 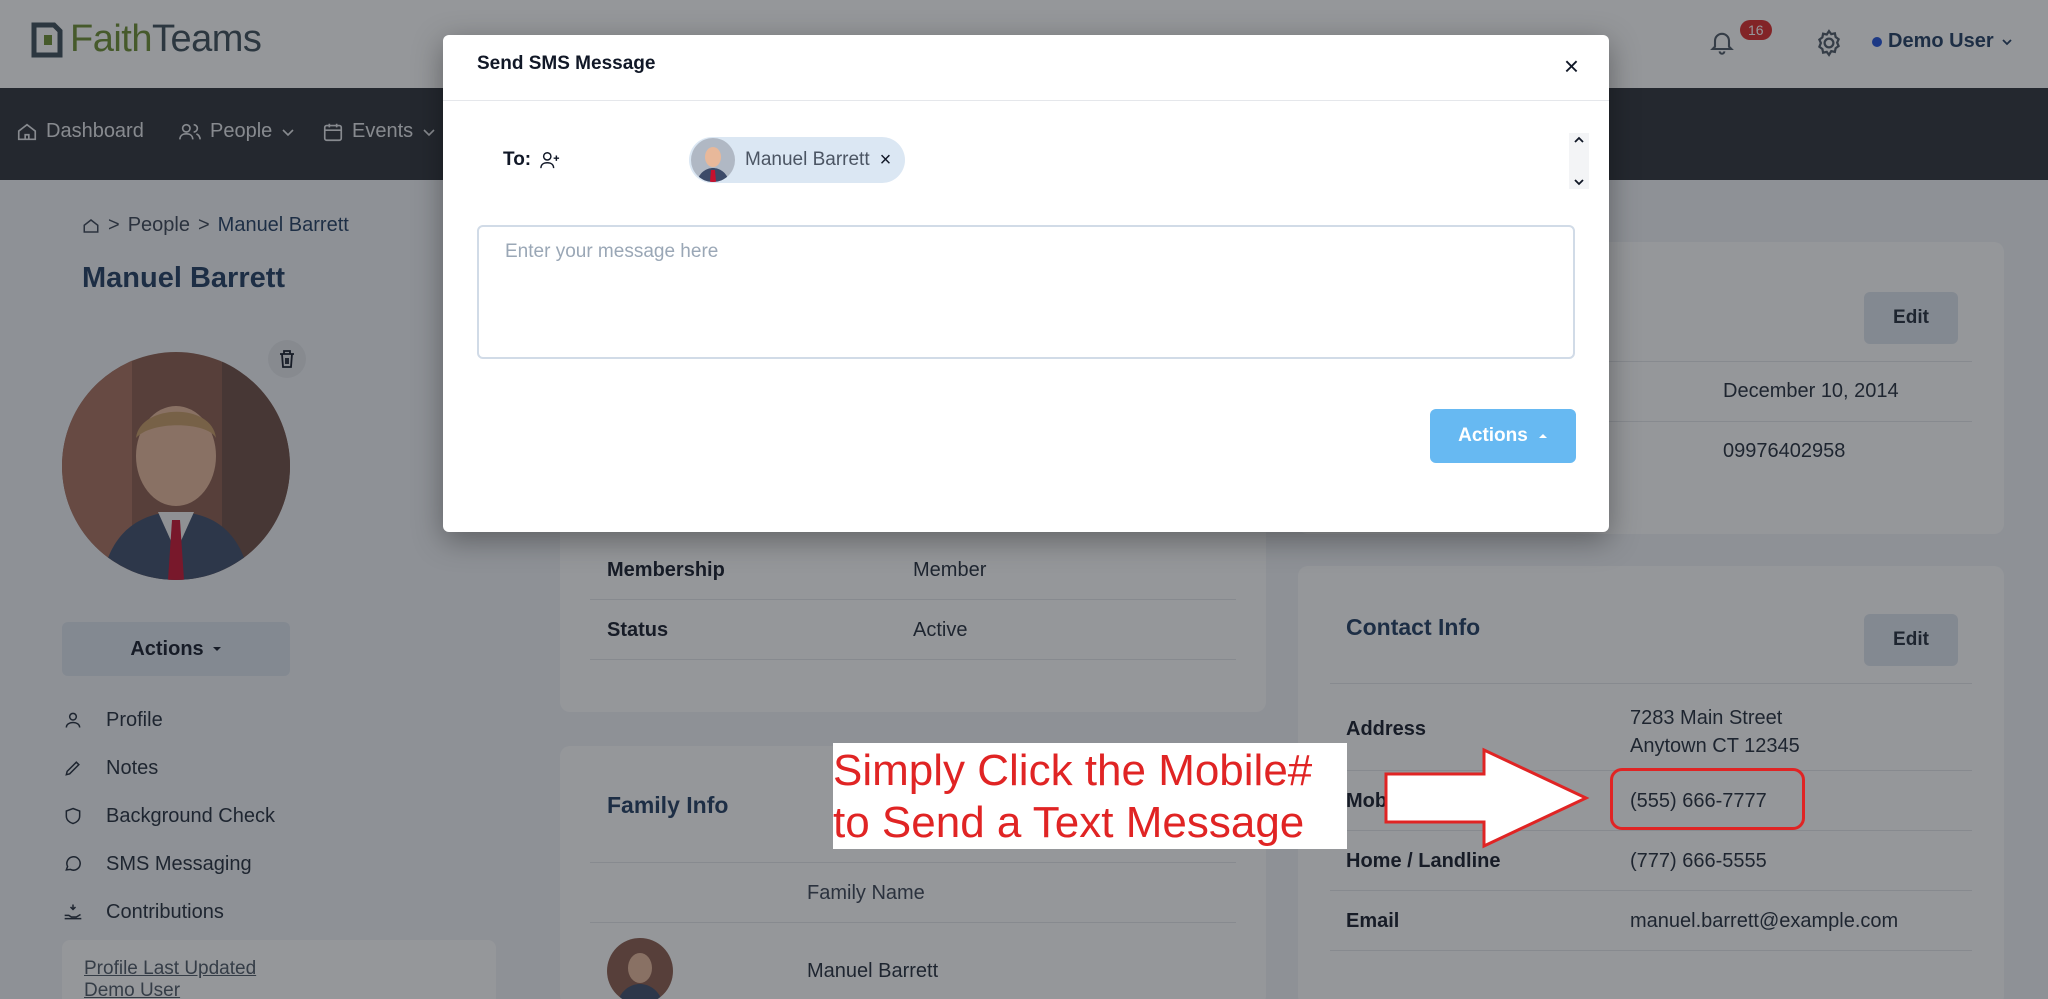 I want to click on add-recipient-icon, so click(x=550, y=160).